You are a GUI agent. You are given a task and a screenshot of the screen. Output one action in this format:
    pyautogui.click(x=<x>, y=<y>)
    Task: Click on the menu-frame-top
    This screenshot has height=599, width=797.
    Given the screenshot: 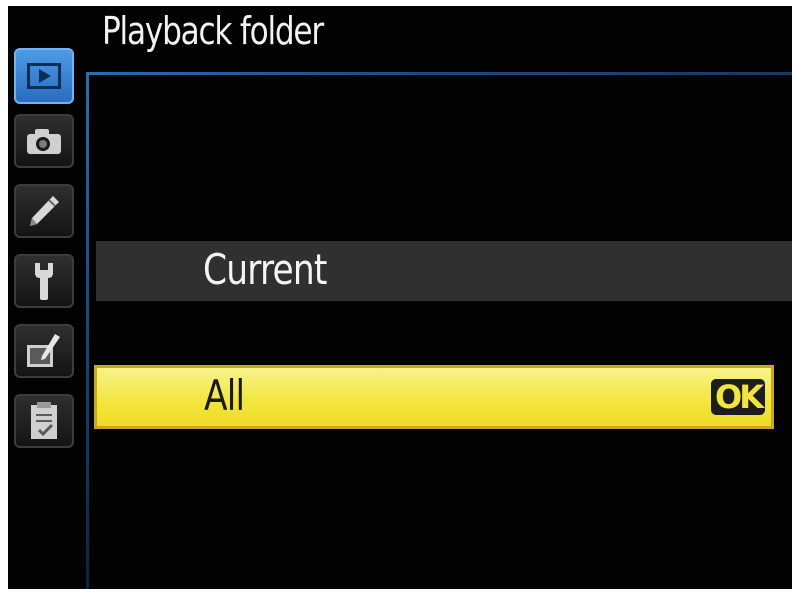 What is the action you would take?
    pyautogui.click(x=440, y=73)
    